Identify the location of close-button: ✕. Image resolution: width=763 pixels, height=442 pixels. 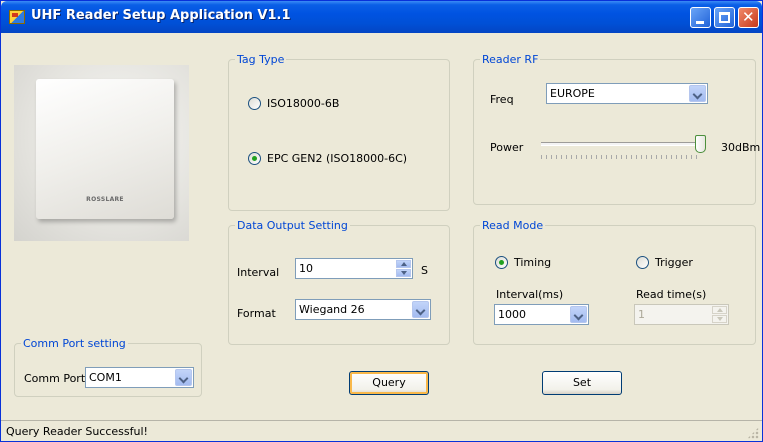
(748, 17).